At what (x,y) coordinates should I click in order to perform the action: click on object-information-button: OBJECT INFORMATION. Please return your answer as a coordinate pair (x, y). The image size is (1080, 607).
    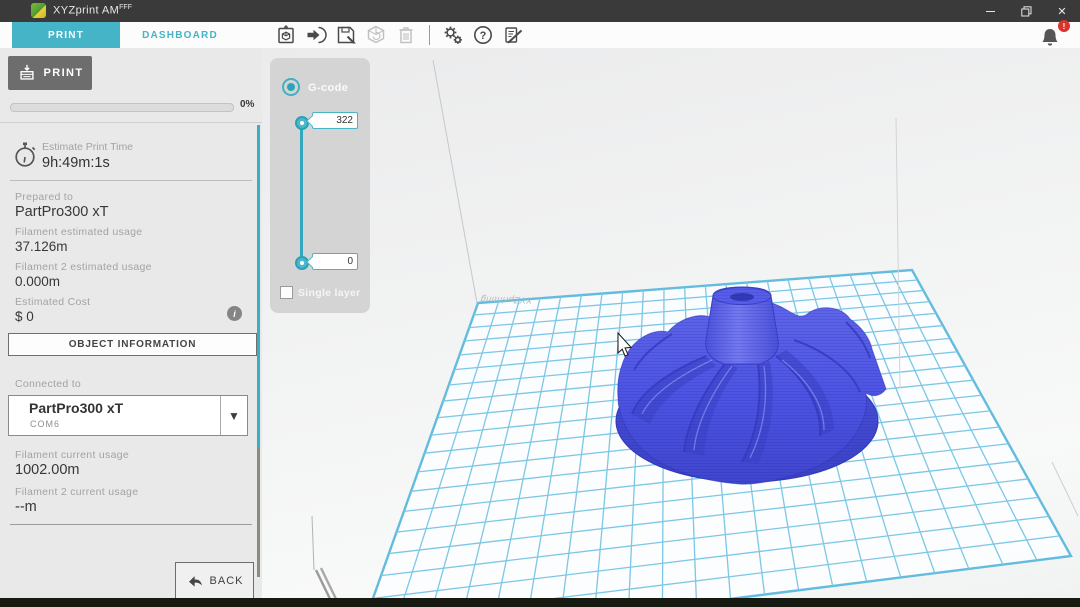
    Looking at the image, I should click on (132, 344).